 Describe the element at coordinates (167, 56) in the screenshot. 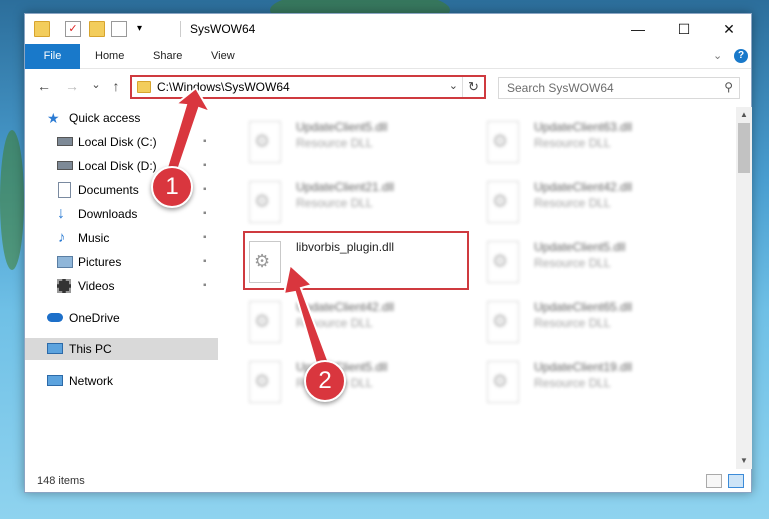

I see `tab-share: Share` at that location.